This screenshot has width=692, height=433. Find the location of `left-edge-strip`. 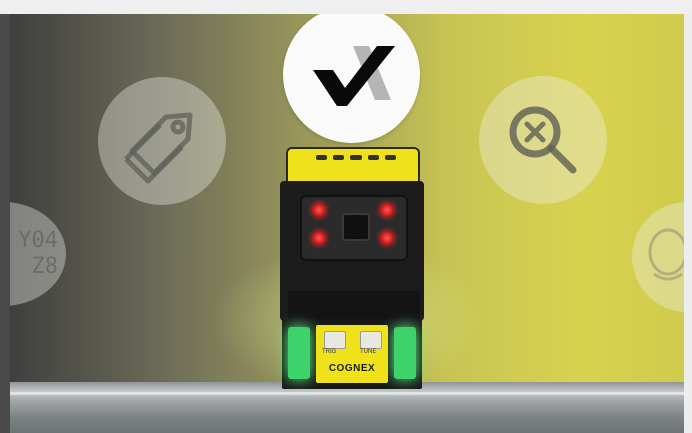

left-edge-strip is located at coordinates (5, 223).